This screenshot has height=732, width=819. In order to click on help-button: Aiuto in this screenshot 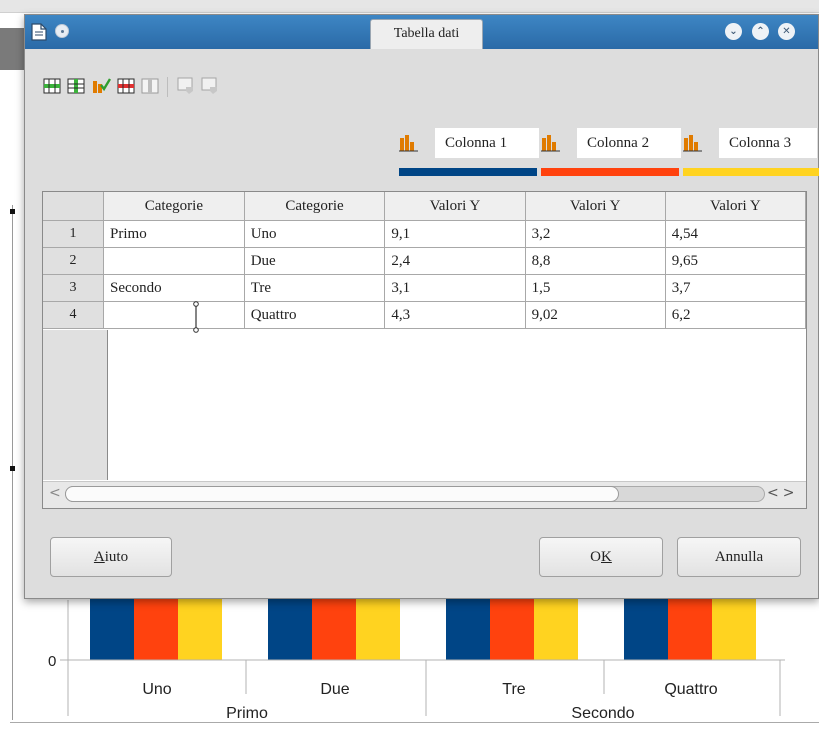, I will do `click(111, 557)`.